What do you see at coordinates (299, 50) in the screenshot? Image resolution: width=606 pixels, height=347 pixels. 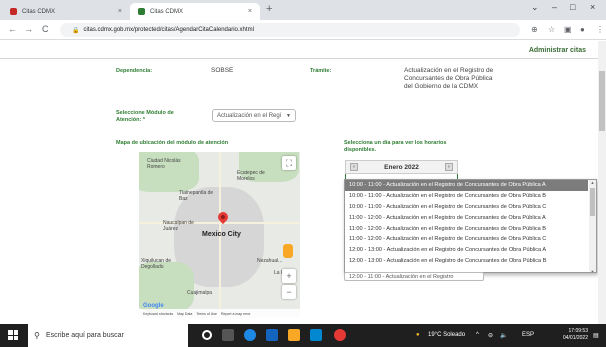 I see `top-bar: Administrar citas` at bounding box center [299, 50].